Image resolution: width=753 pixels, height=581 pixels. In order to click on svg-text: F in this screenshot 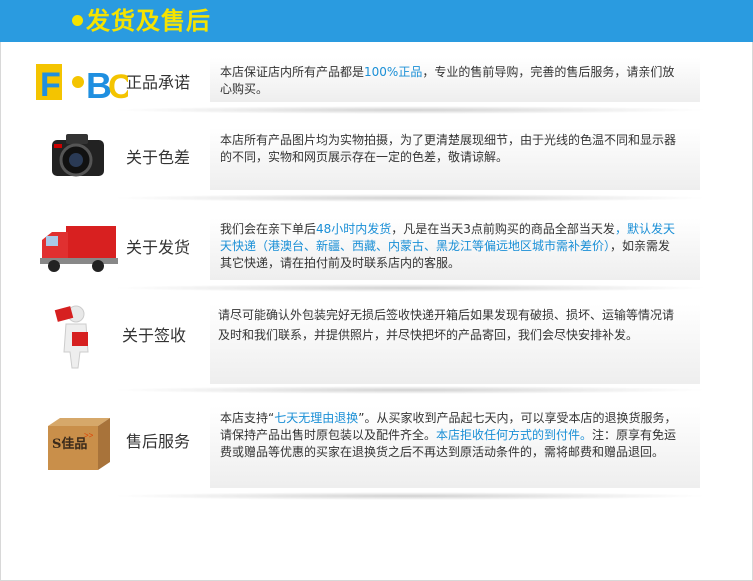, I will do `click(50, 85)`.